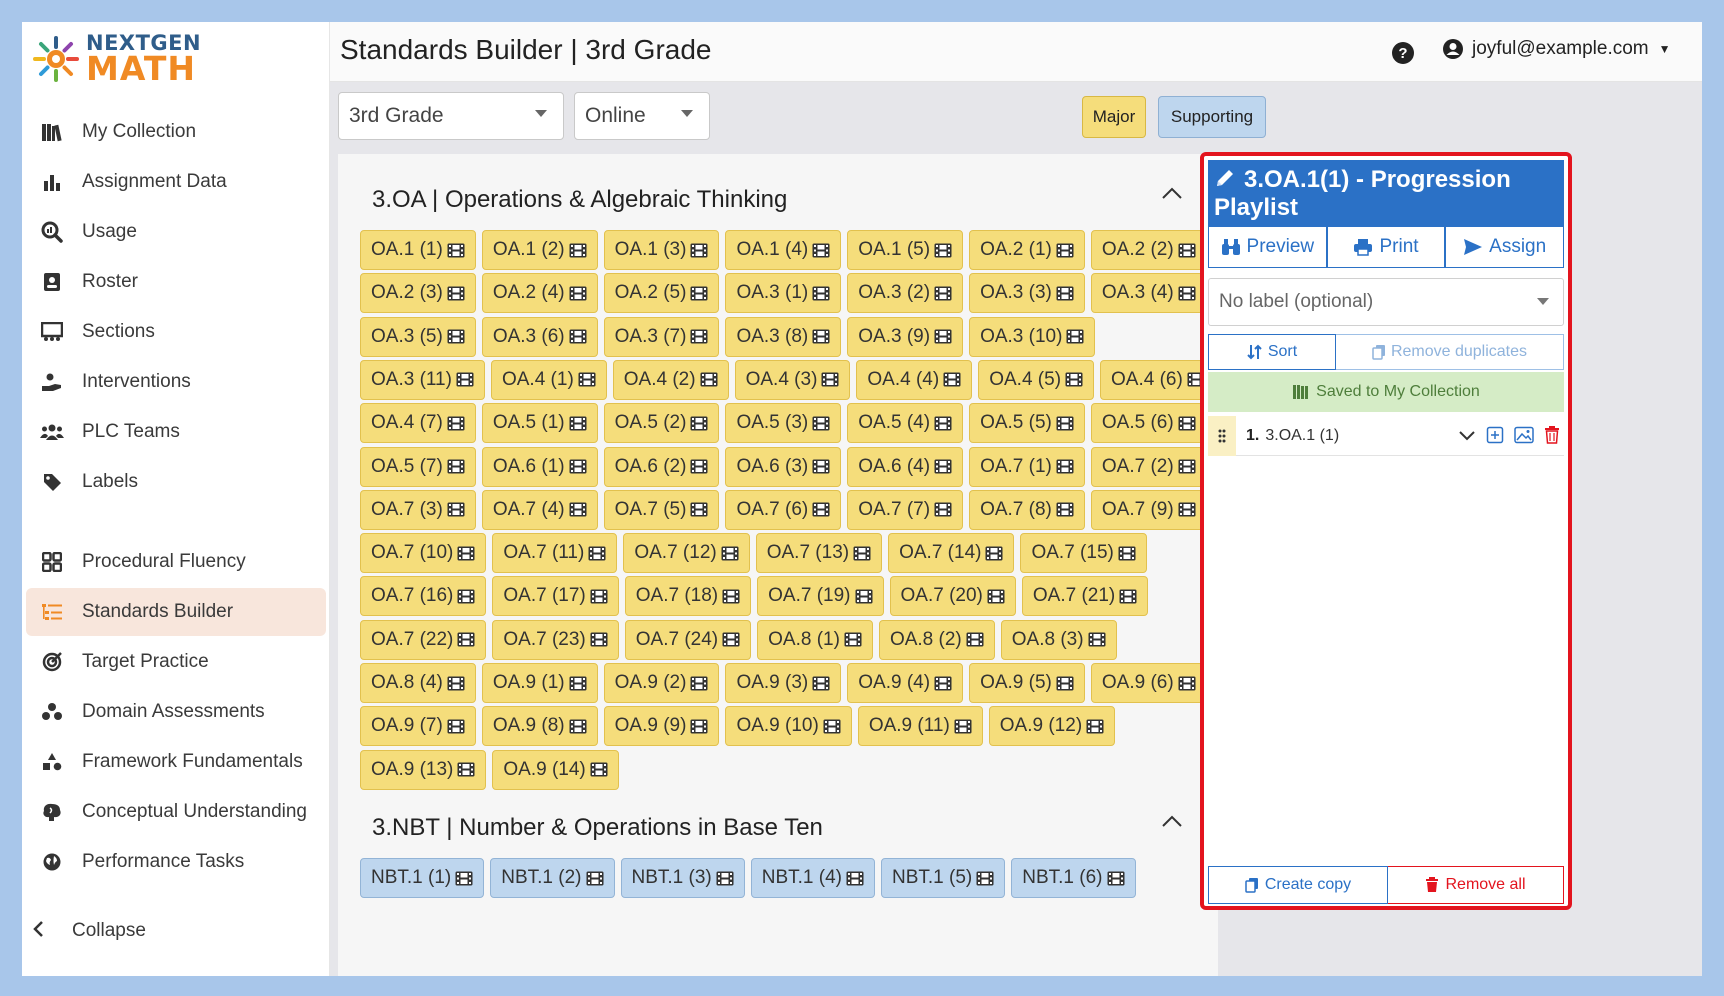 The image size is (1724, 996). Describe the element at coordinates (670, 379) in the screenshot. I see `standard-chip: OA.4 (2)` at that location.